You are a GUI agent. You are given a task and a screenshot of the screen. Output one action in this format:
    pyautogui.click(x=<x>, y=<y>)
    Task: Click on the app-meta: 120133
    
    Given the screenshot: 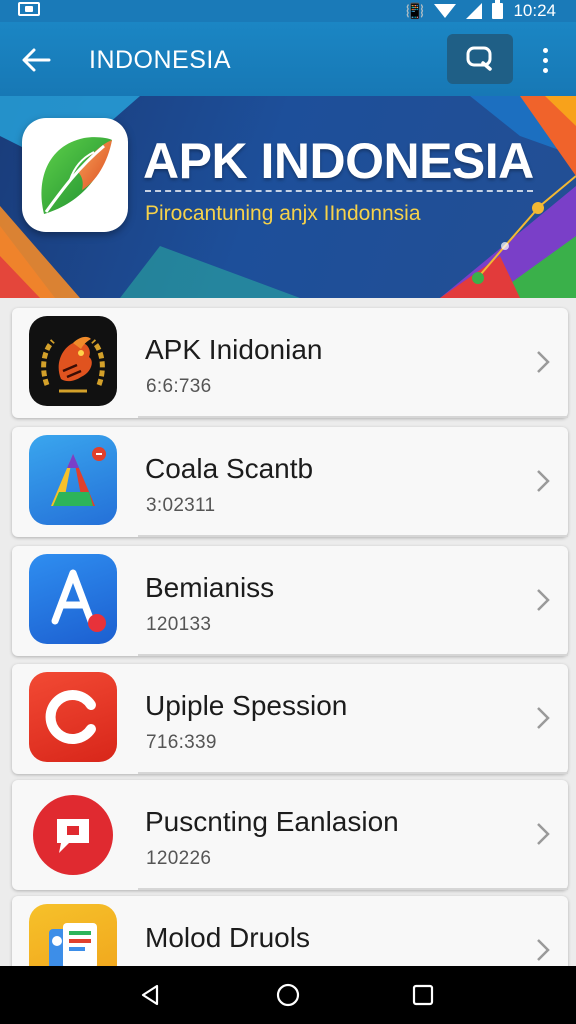 What is the action you would take?
    pyautogui.click(x=179, y=624)
    